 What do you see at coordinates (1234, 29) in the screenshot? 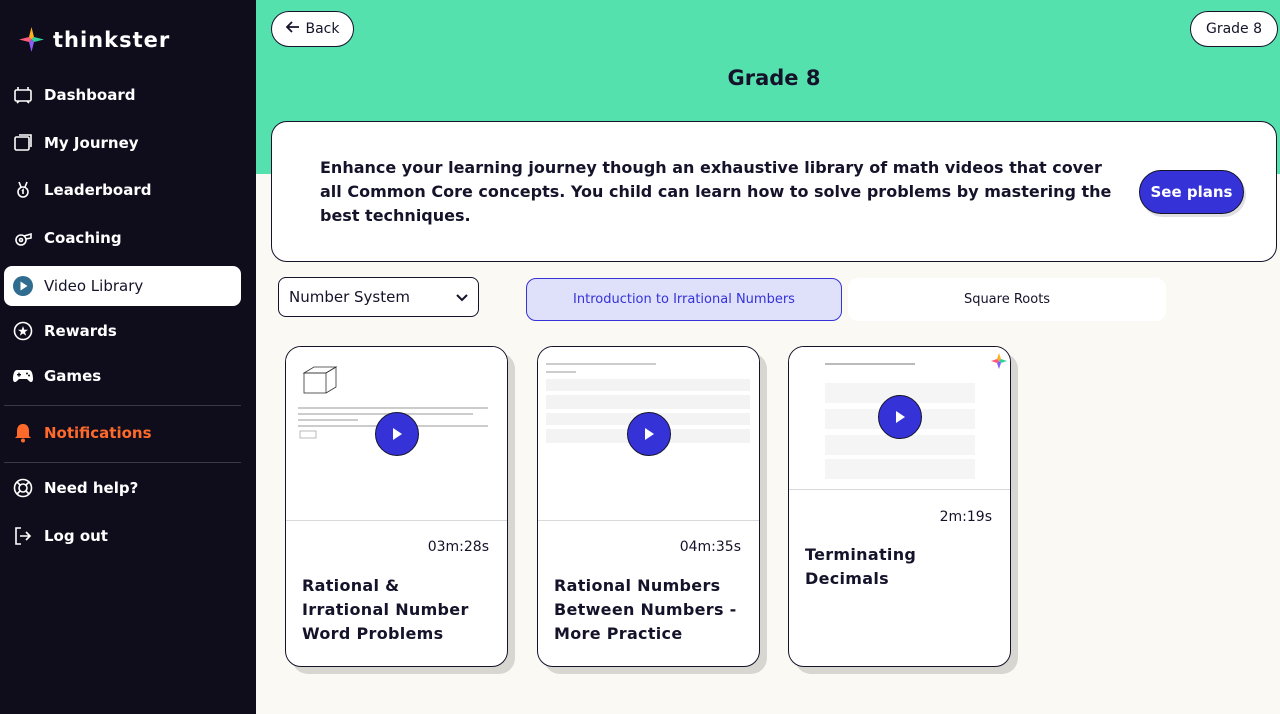
I see `grade-selector-button: Grade 8` at bounding box center [1234, 29].